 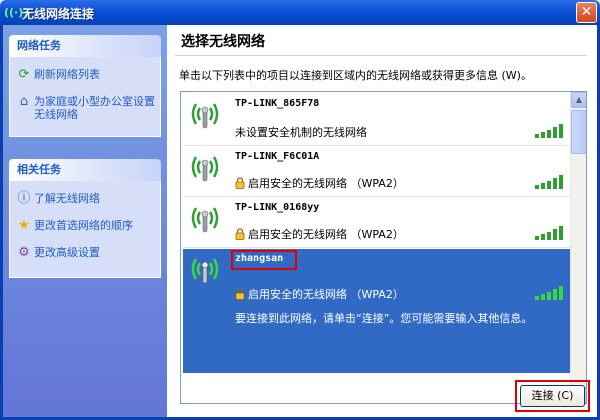 What do you see at coordinates (16, 12) in the screenshot?
I see `wireless-icon: ((·))` at bounding box center [16, 12].